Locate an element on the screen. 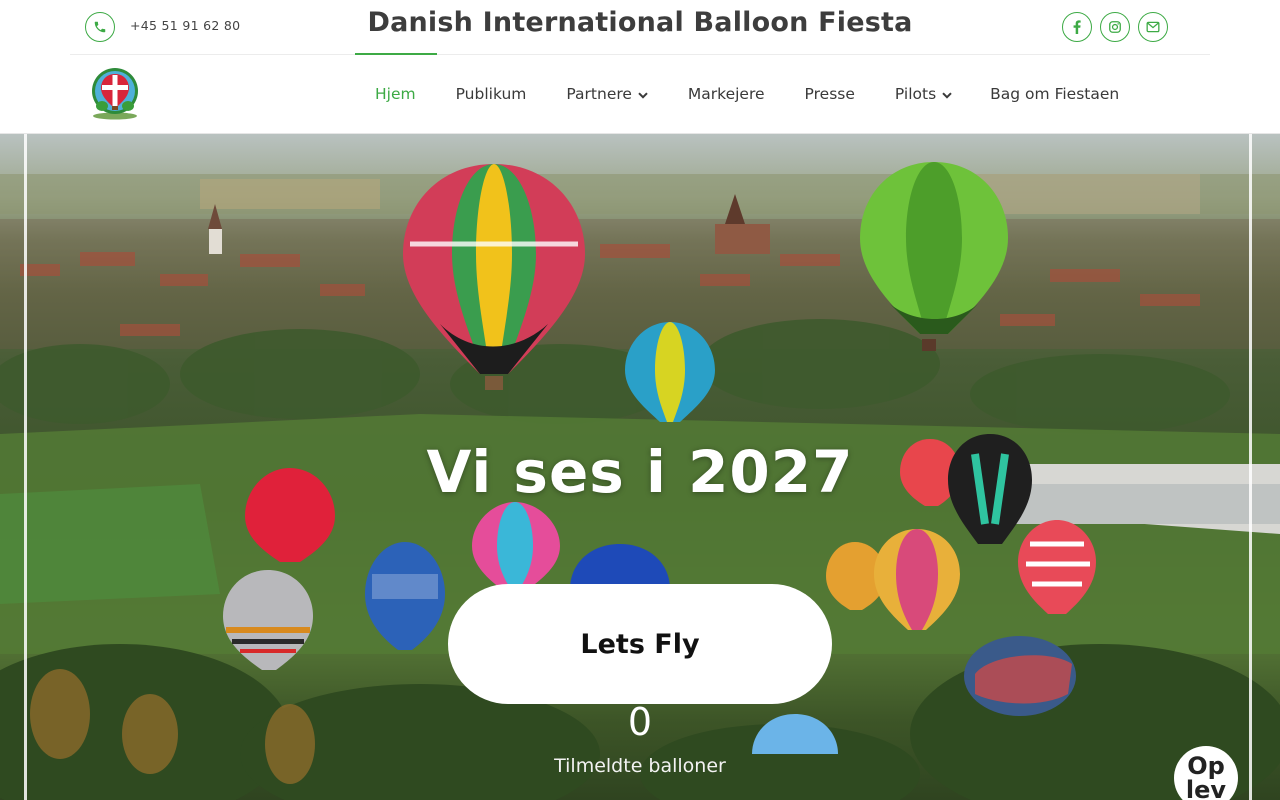  title-underline is located at coordinates (396, 54).